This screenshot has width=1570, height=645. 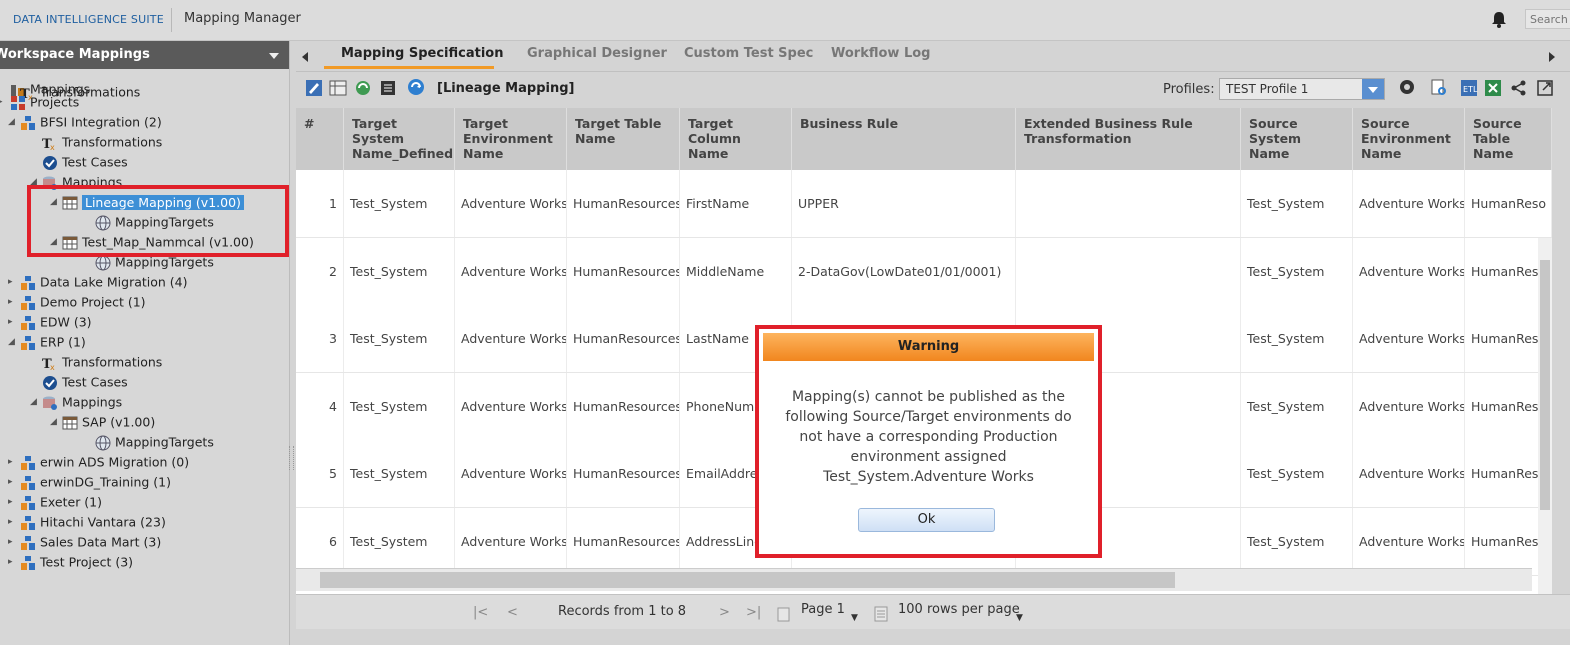 What do you see at coordinates (904, 139) in the screenshot?
I see `column-header: Business Rule` at bounding box center [904, 139].